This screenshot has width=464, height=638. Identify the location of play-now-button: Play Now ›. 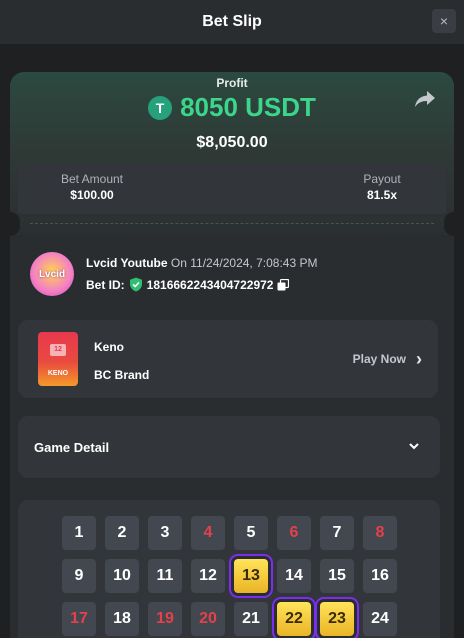
(387, 359).